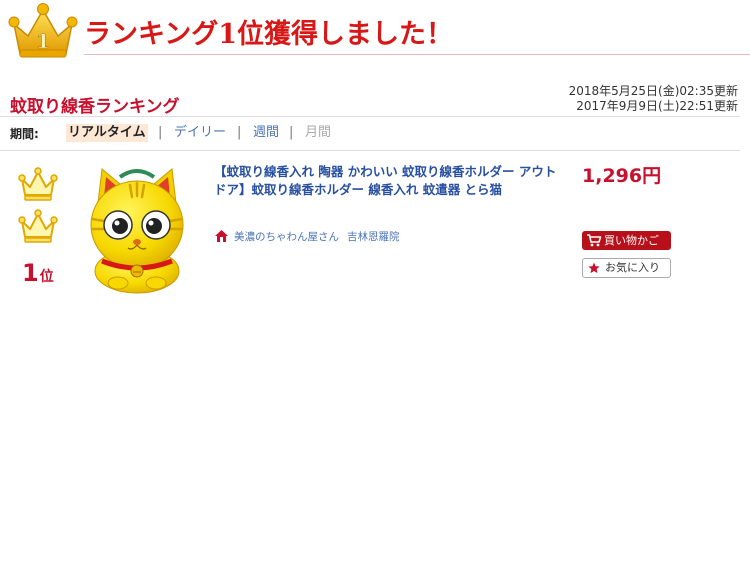 The image size is (750, 562). Describe the element at coordinates (622, 176) in the screenshot. I see `product-price: 1,296円` at that location.